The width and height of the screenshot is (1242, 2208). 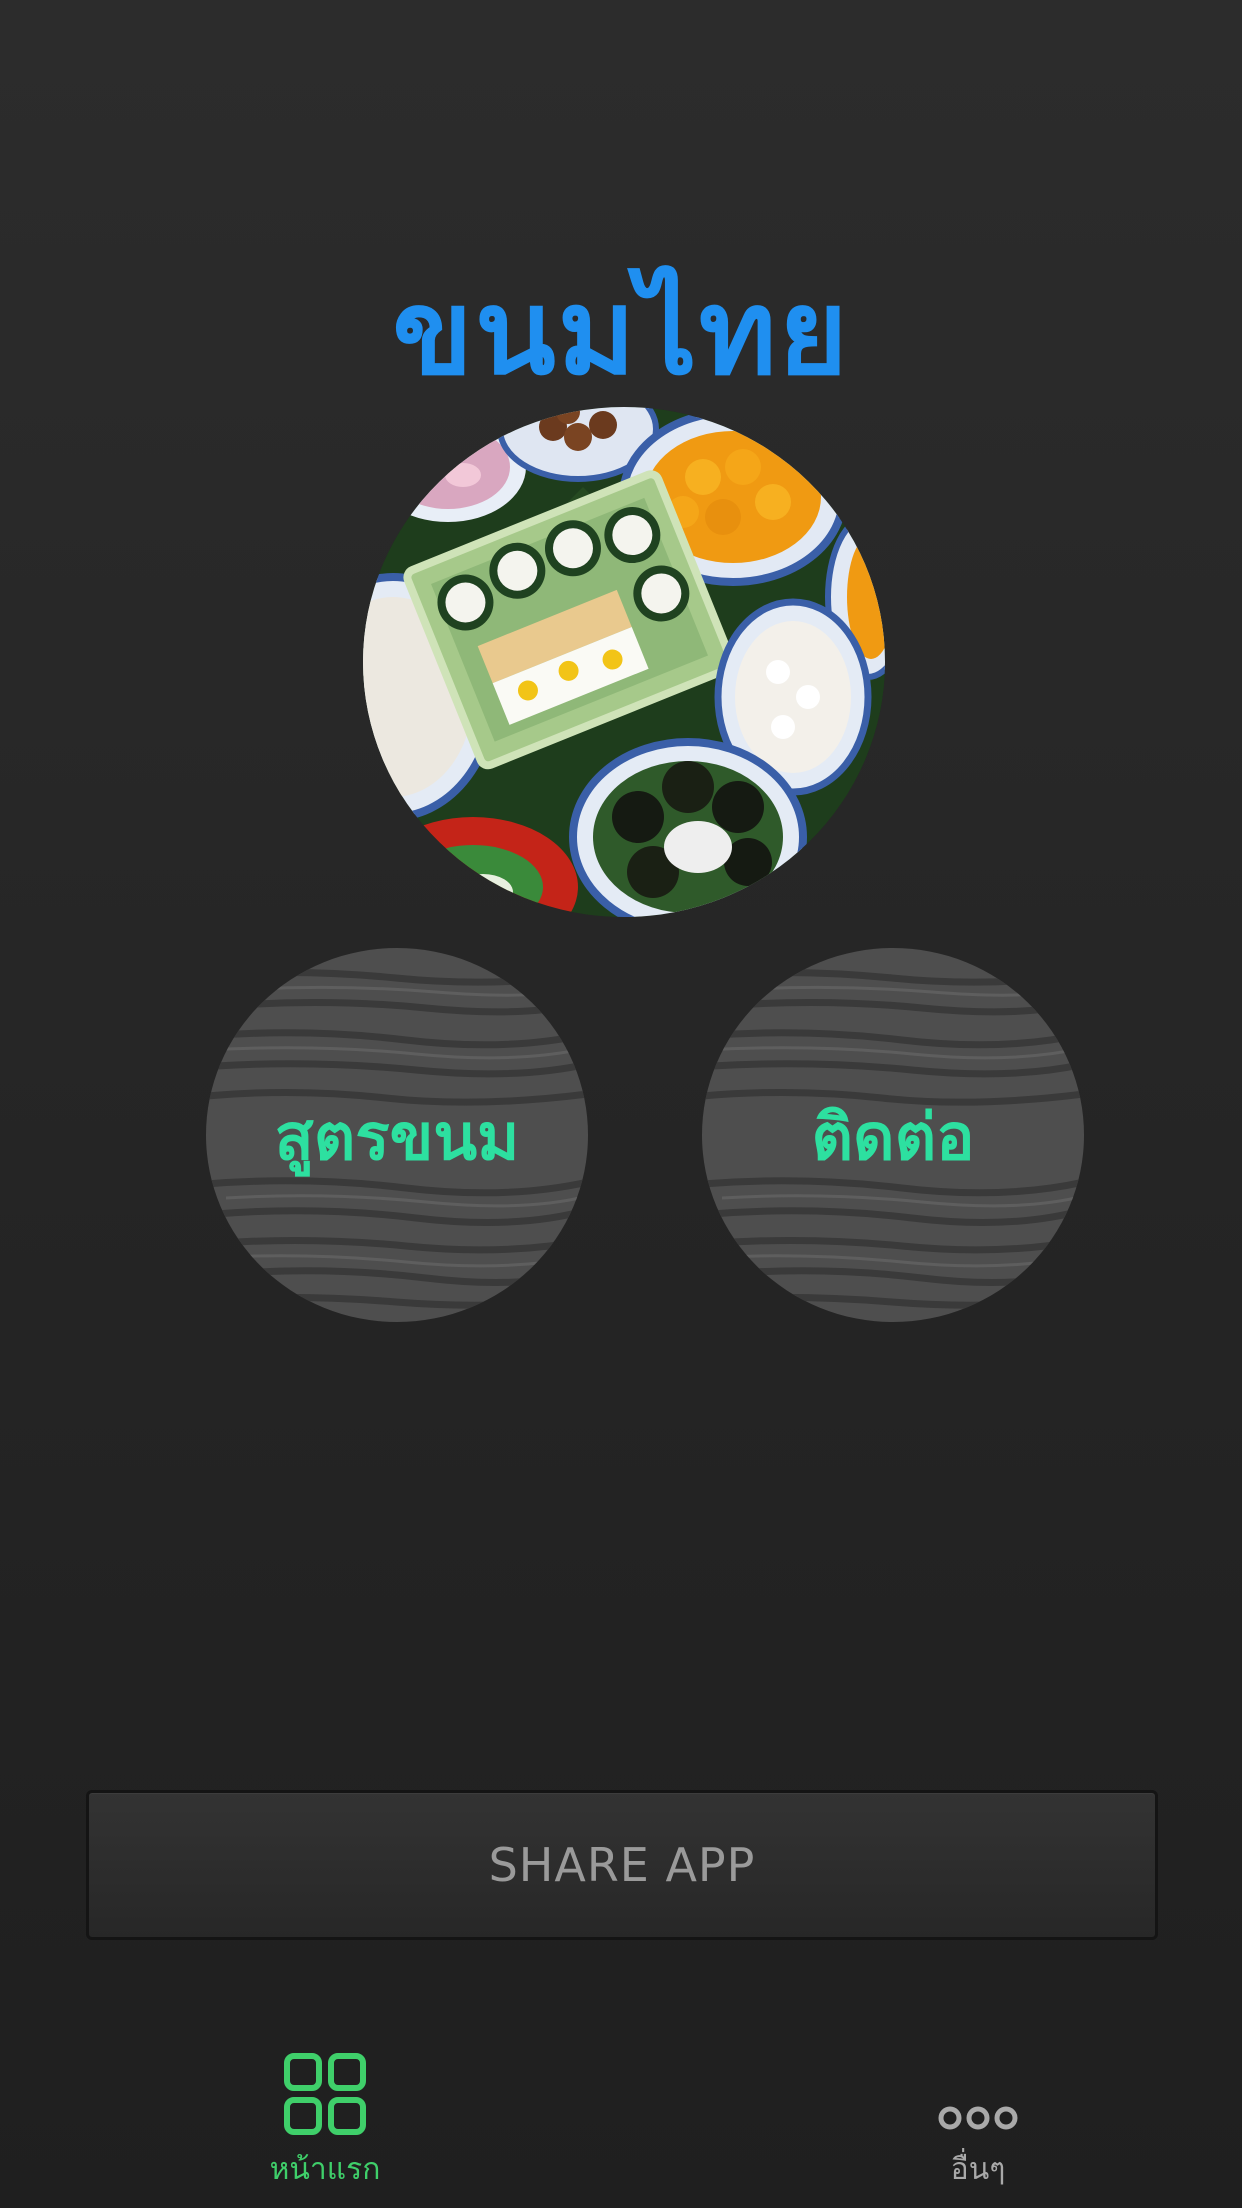 I want to click on app-title: ขนมไทย, so click(x=621, y=332).